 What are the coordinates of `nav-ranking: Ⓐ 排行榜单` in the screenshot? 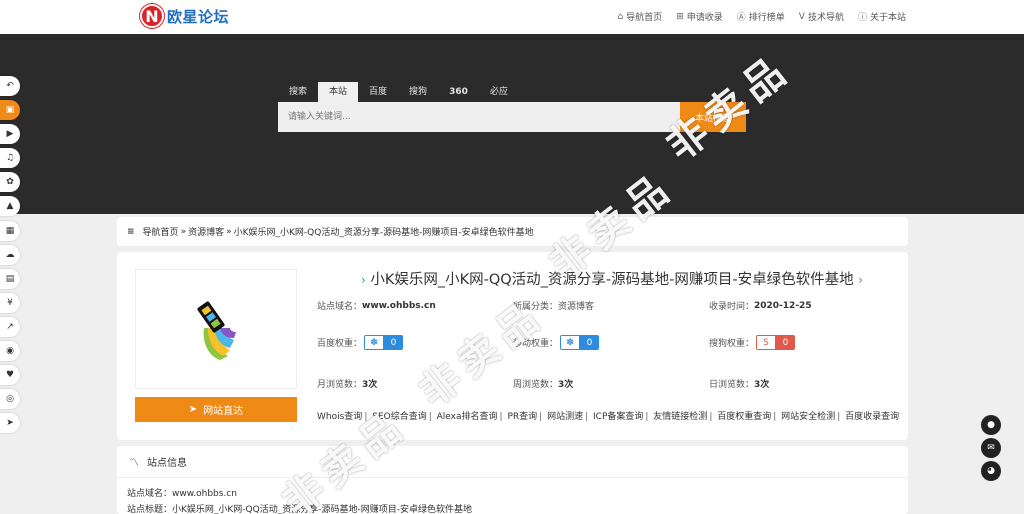 It's located at (761, 16).